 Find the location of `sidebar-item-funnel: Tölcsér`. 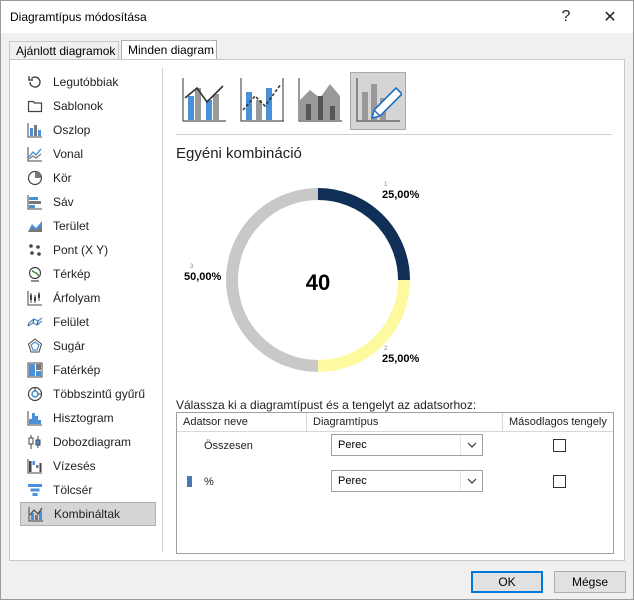

sidebar-item-funnel: Tölcsér is located at coordinates (88, 490).